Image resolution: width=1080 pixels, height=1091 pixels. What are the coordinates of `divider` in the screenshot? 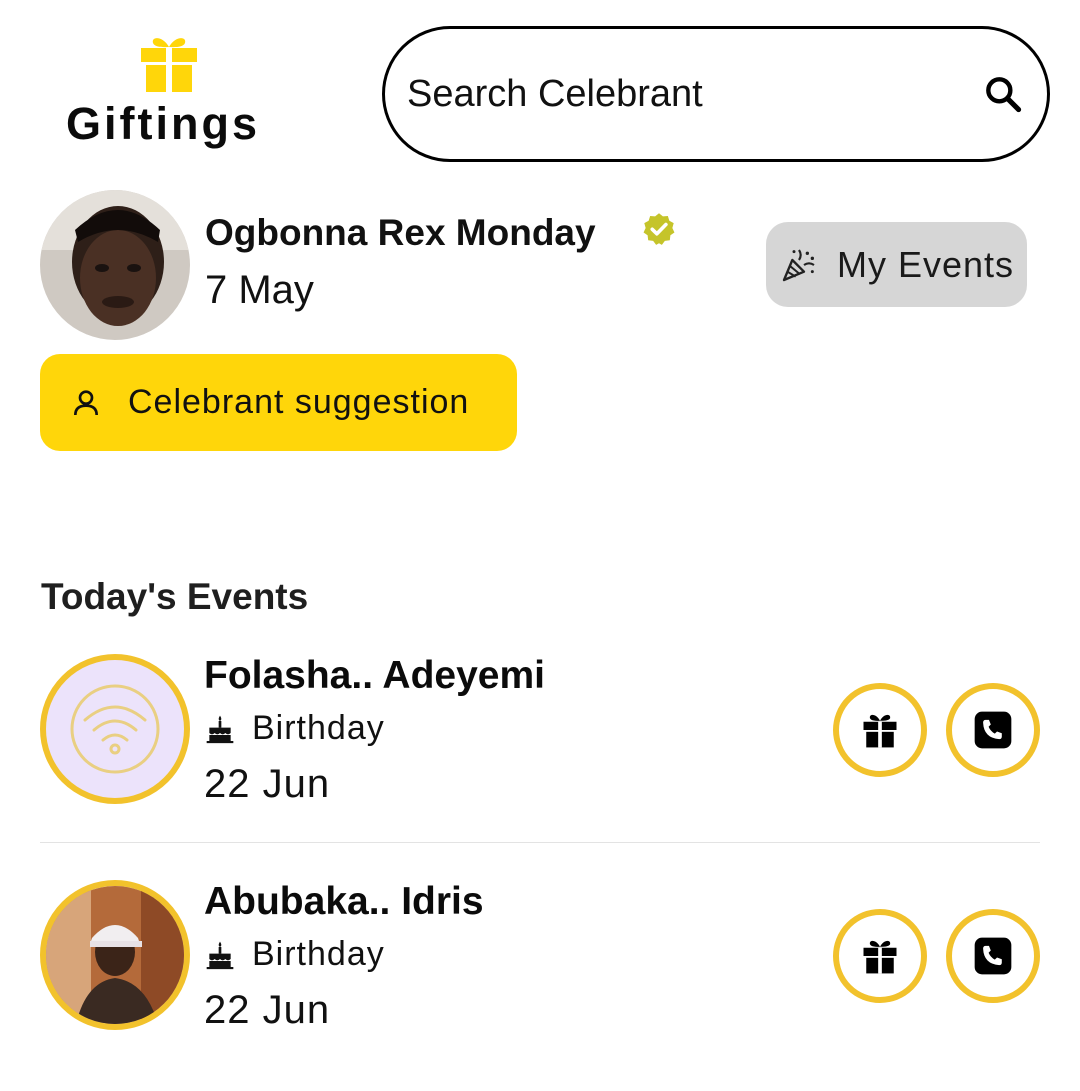 It's located at (540, 842).